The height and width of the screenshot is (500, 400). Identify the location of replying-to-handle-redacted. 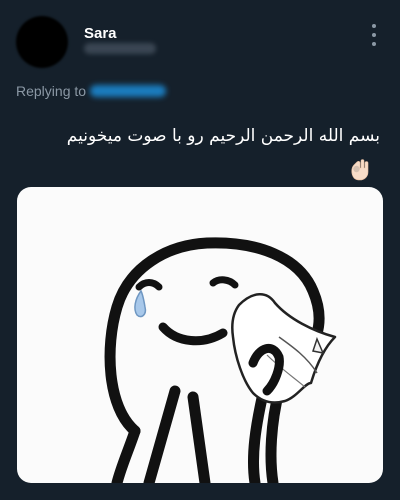
(128, 91).